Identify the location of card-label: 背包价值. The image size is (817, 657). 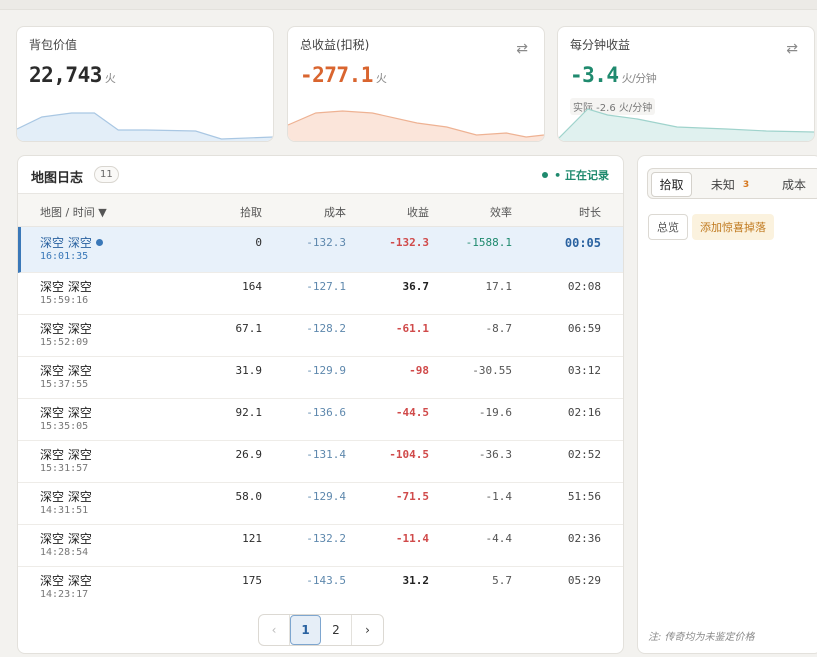
(53, 45).